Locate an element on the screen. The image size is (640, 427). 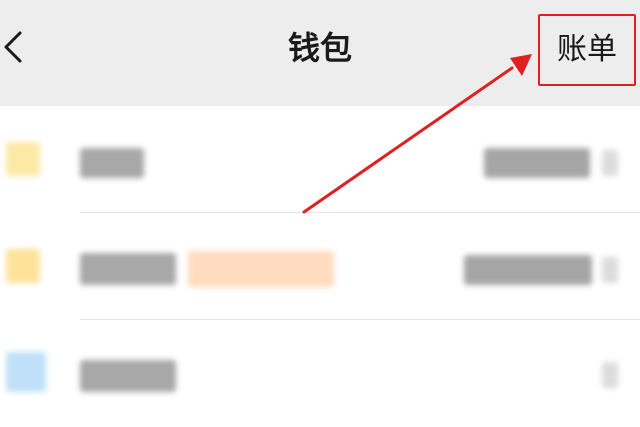
promo-badge is located at coordinates (261, 269).